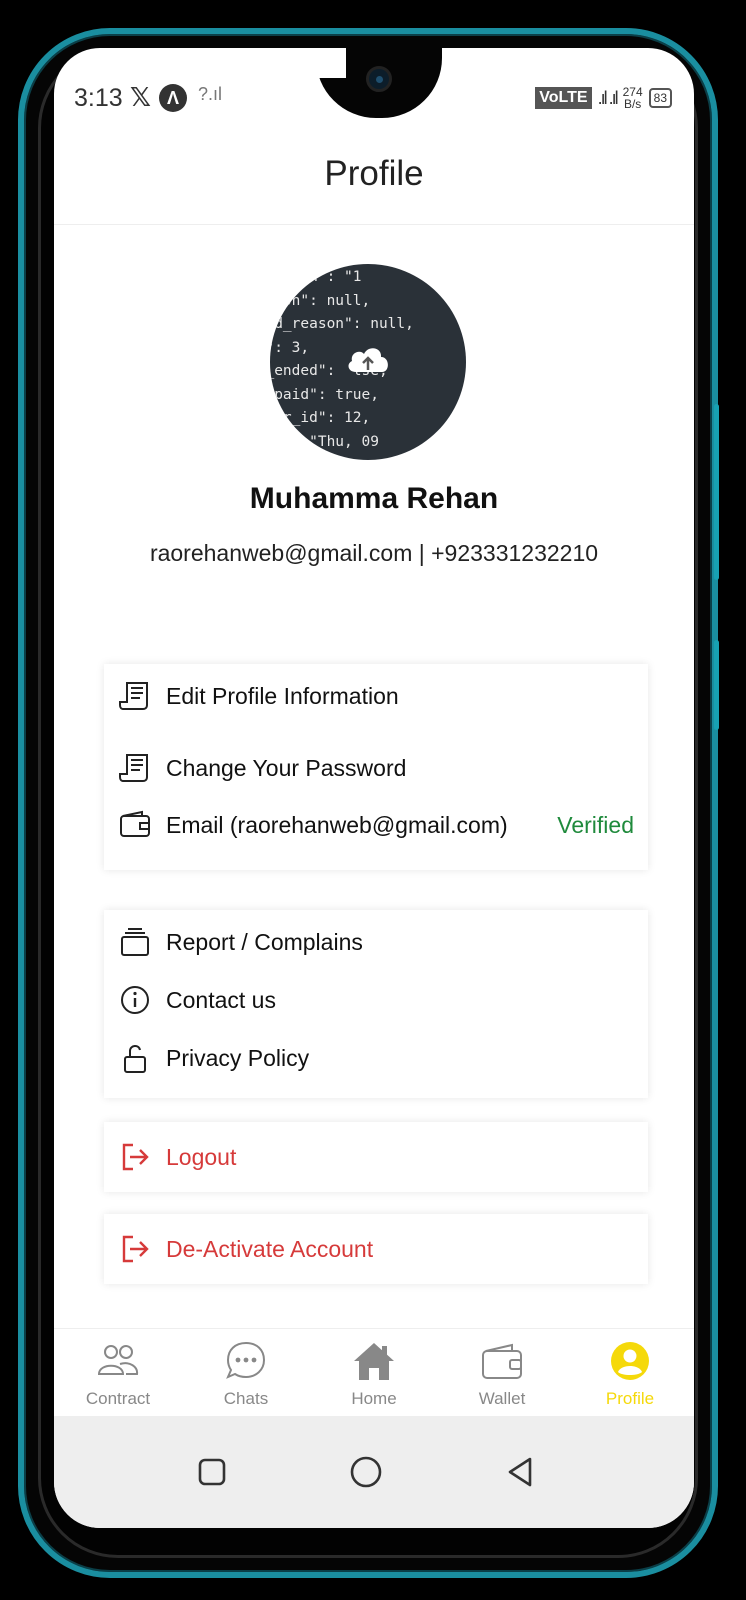 This screenshot has height=1600, width=746. What do you see at coordinates (368, 359) in the screenshot?
I see `cloud-upload-icon` at bounding box center [368, 359].